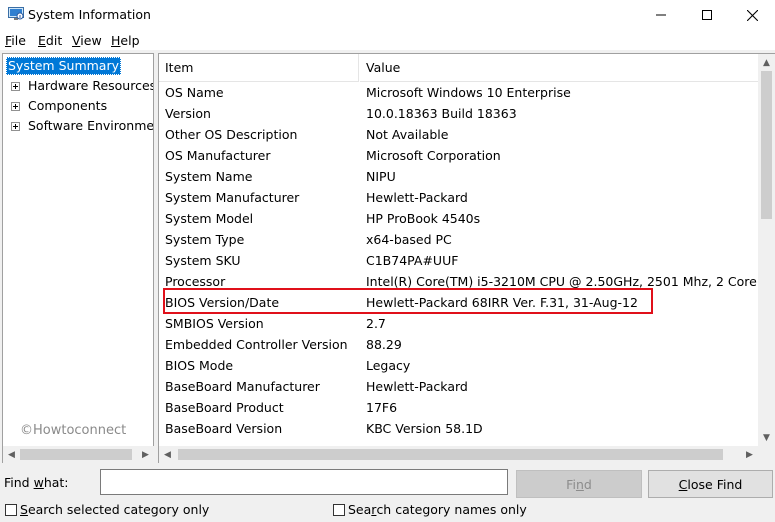 The height and width of the screenshot is (522, 775). Describe the element at coordinates (78, 87) in the screenshot. I see `tree-item-hardware-resources: Hardware Resources` at that location.